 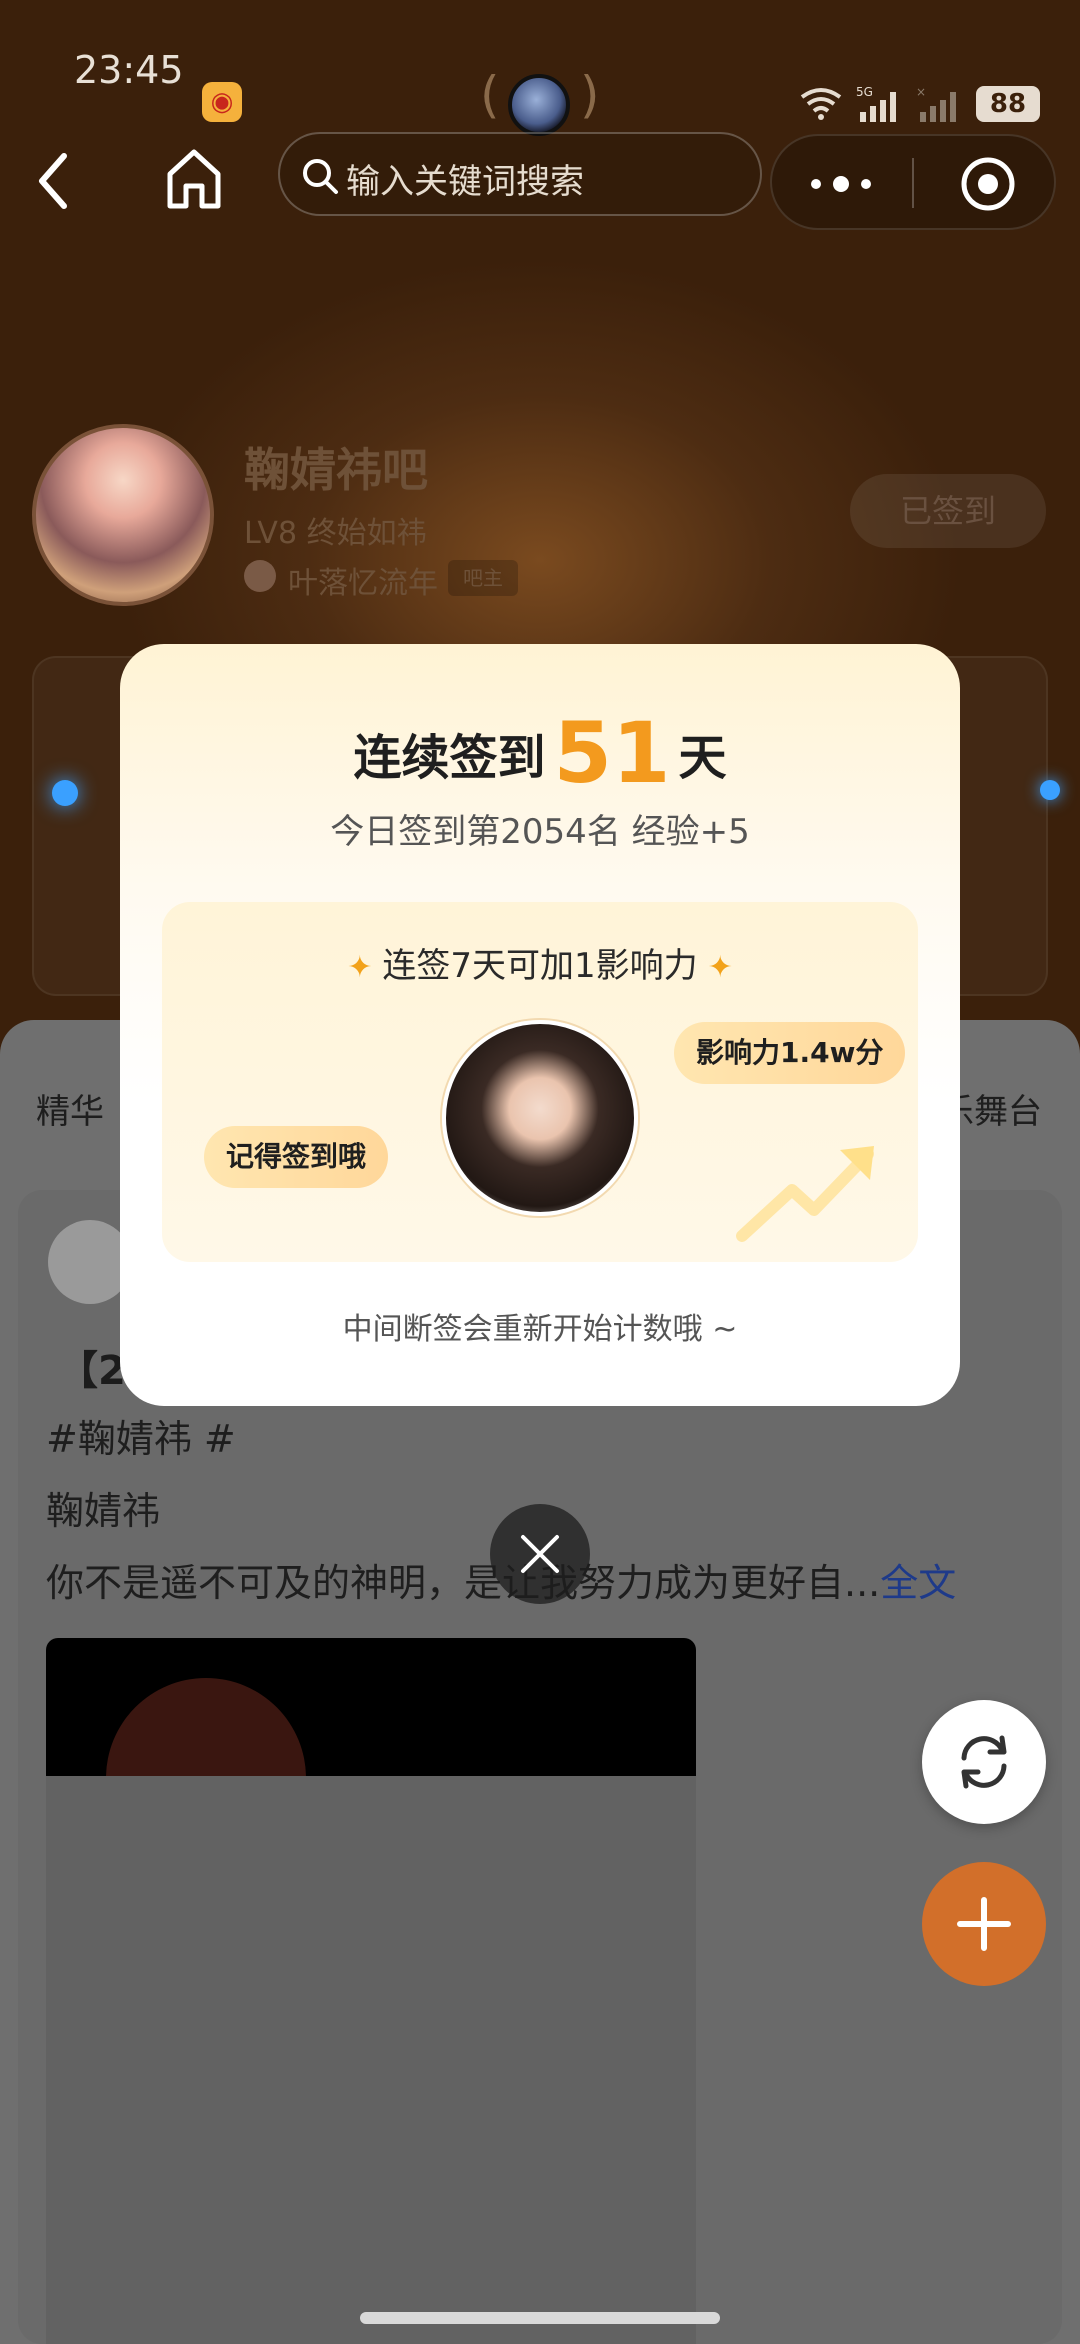 I want to click on promo-title-row: ✦ 连签7天可加1影响力 ✦, so click(x=540, y=962).